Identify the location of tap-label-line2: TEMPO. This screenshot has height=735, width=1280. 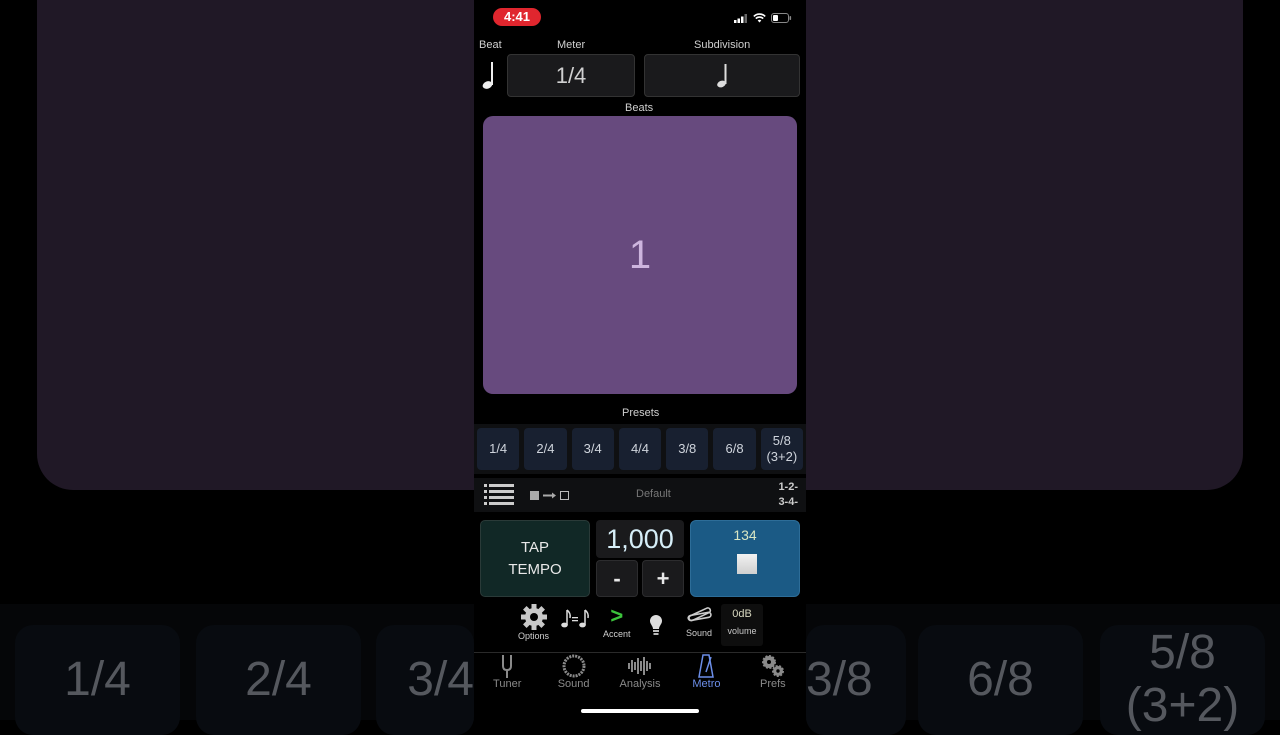
(534, 570).